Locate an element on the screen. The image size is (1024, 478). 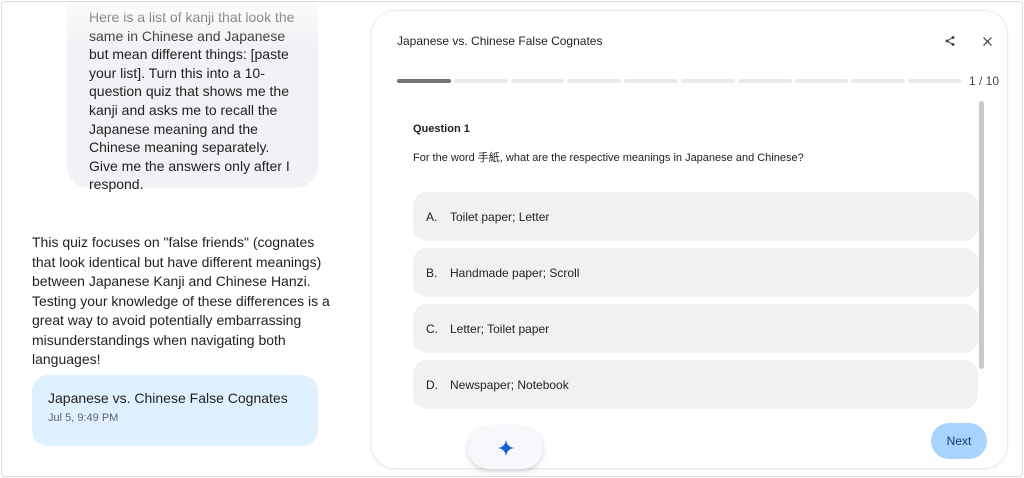
share-button is located at coordinates (950, 41).